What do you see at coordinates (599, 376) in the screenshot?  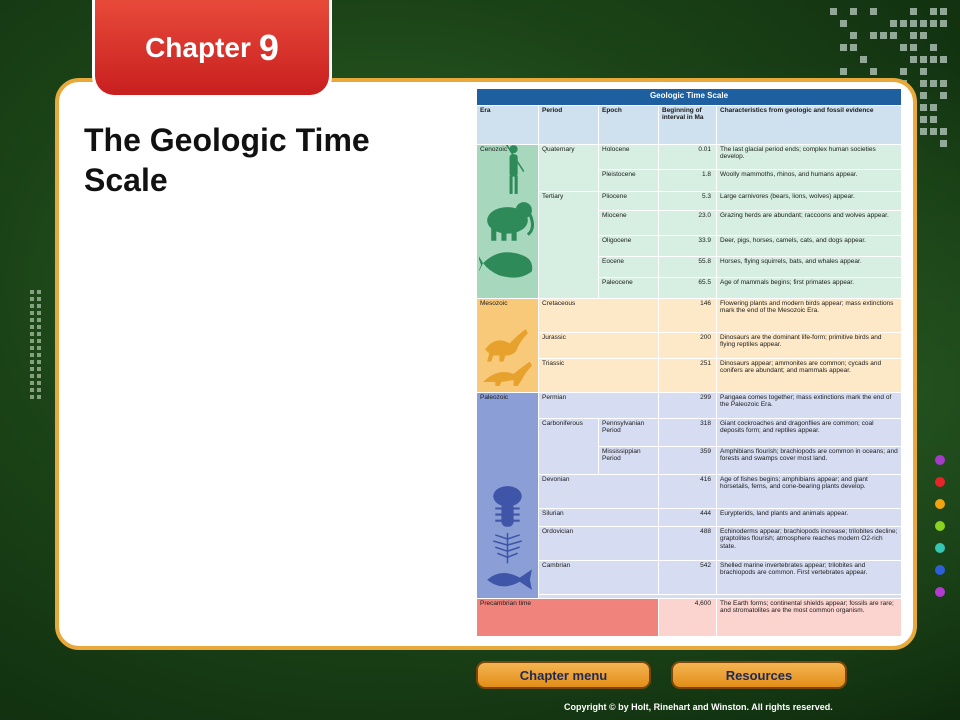 I see `period-triassic: Triassic` at bounding box center [599, 376].